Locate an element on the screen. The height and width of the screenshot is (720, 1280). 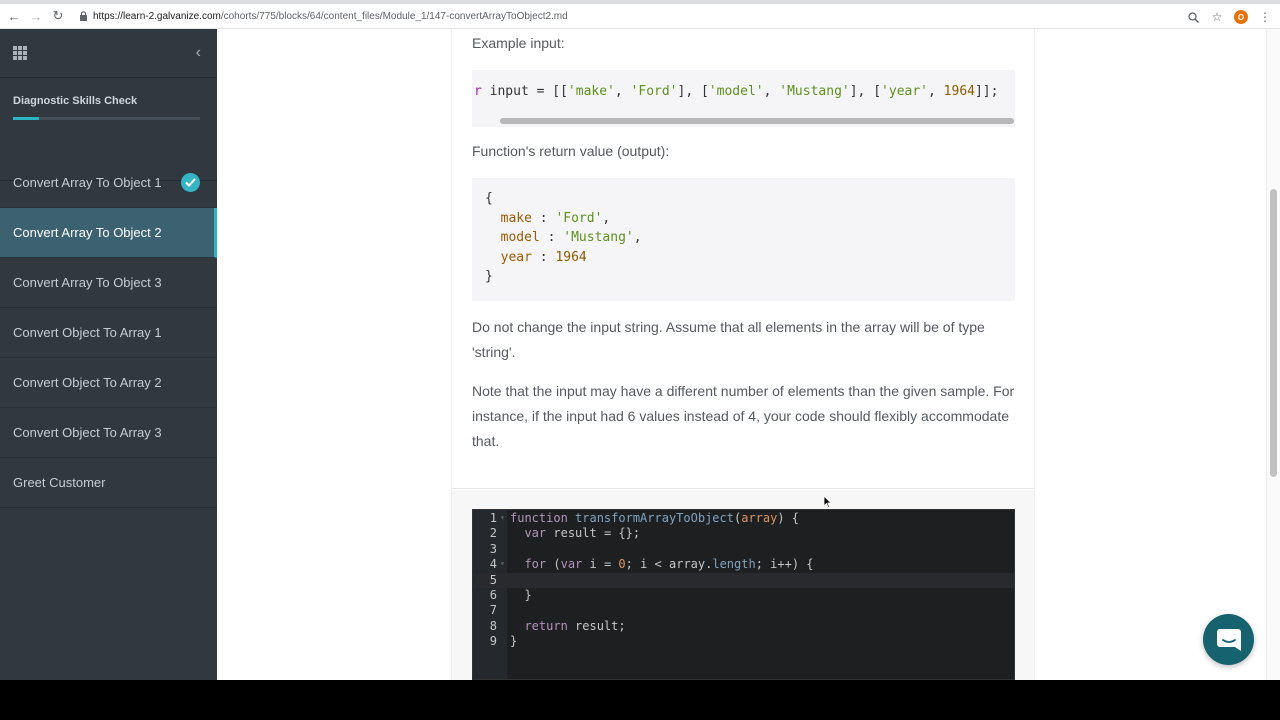
output-code-line: { is located at coordinates (489, 198).